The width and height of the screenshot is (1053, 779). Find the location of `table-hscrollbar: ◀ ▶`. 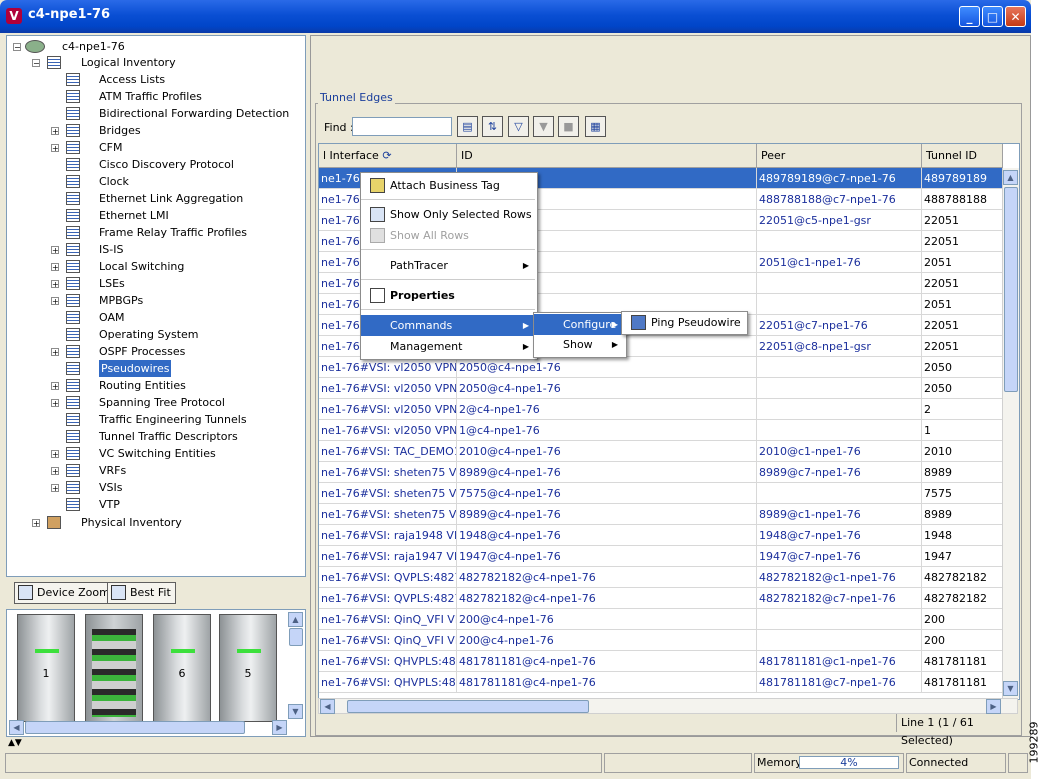

table-hscrollbar: ◀ ▶ is located at coordinates (668, 706).